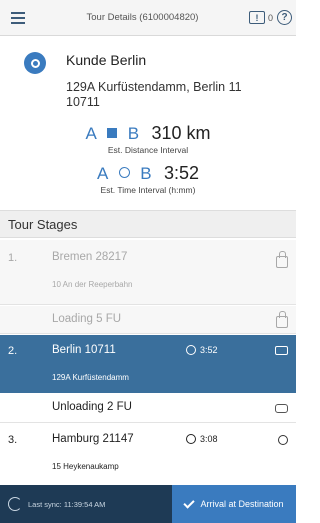 Image resolution: width=320 pixels, height=523 pixels. I want to click on stage-eta: 3:52, so click(202, 350).